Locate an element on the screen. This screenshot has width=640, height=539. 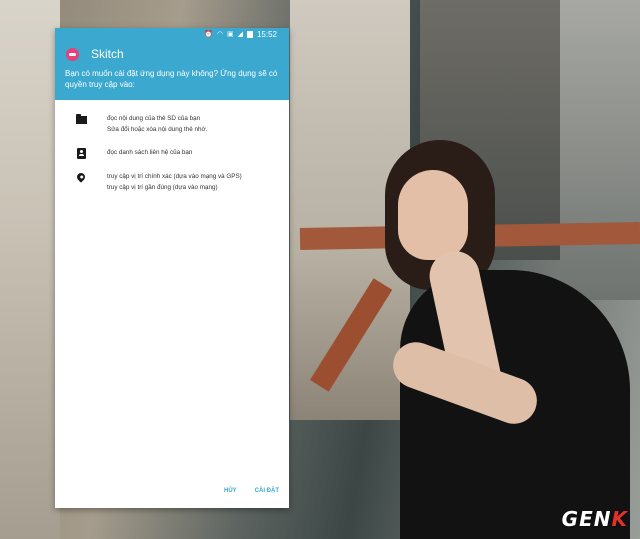
location-pin-icon is located at coordinates (81, 177).